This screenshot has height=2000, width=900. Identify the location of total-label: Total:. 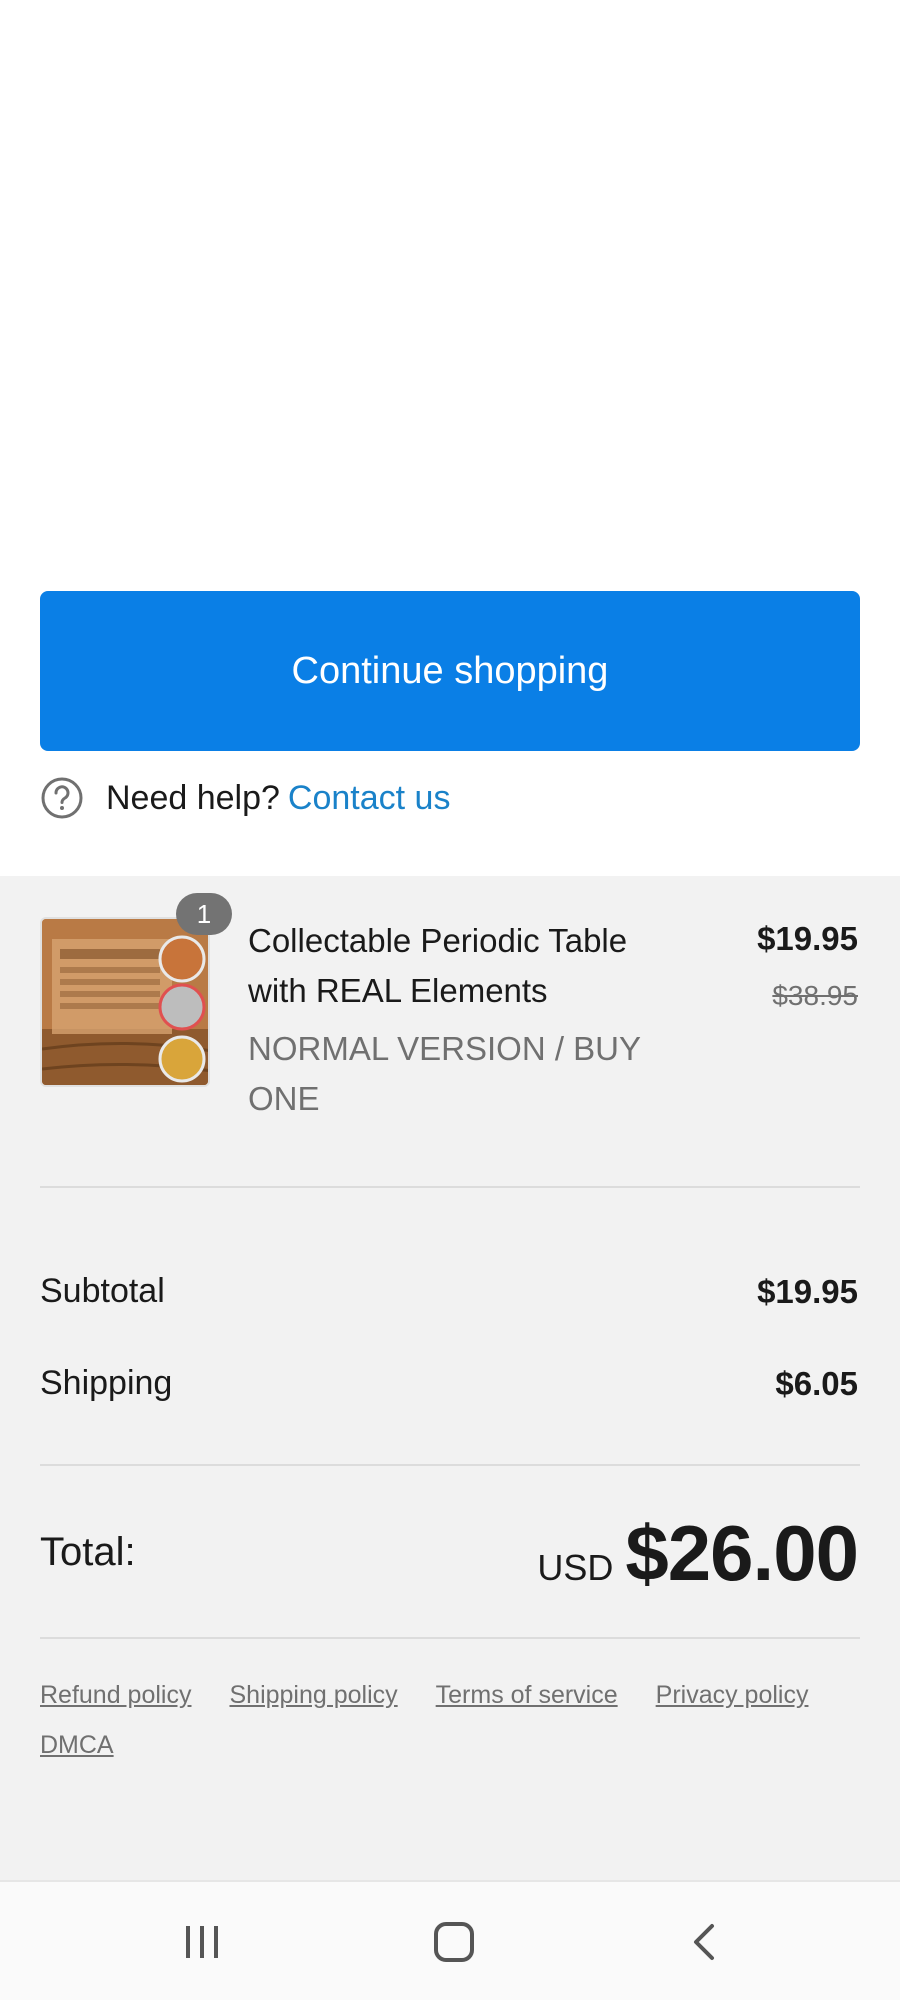
(88, 1552).